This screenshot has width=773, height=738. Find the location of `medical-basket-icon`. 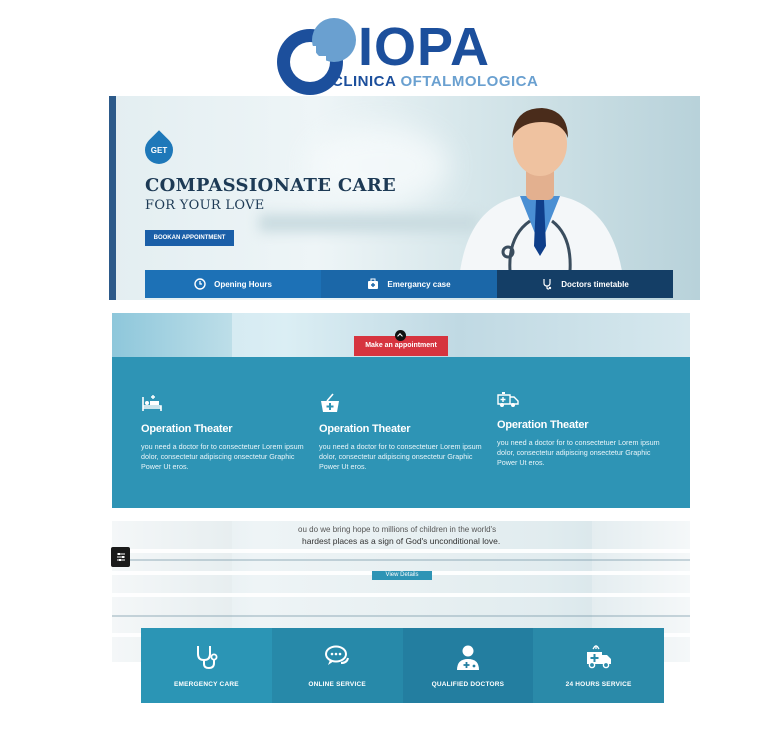

medical-basket-icon is located at coordinates (330, 402).